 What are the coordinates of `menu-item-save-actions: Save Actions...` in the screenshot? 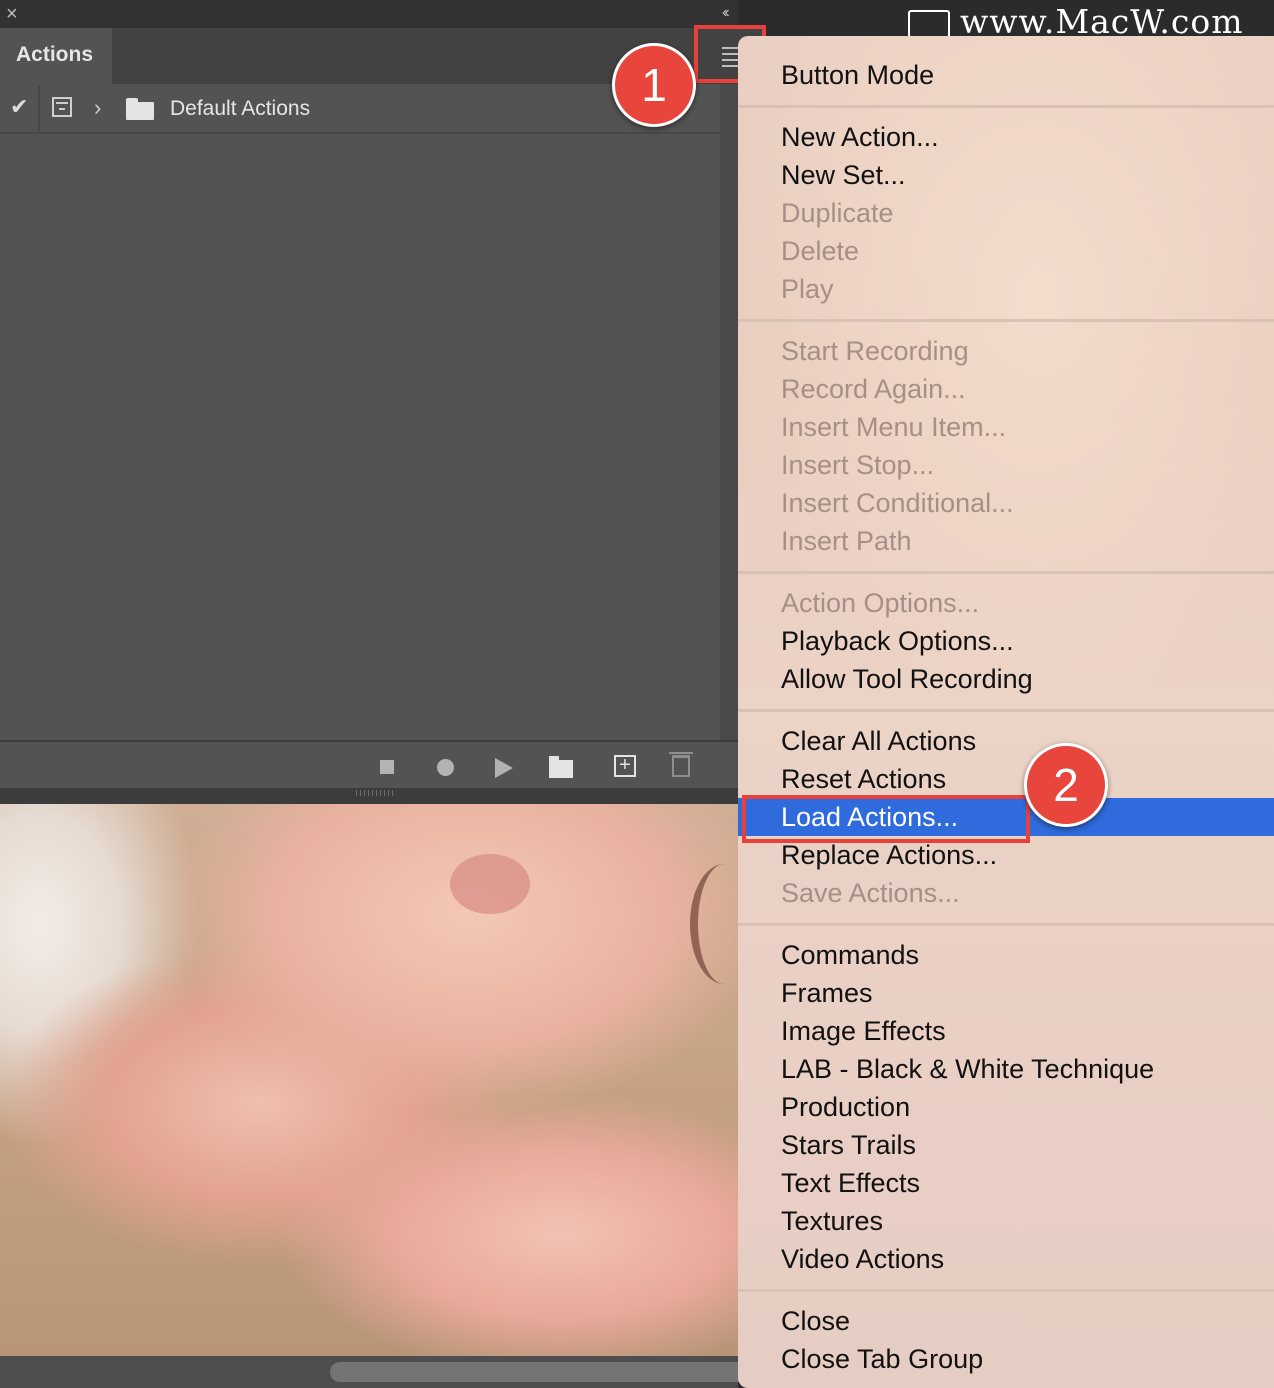 It's located at (870, 893).